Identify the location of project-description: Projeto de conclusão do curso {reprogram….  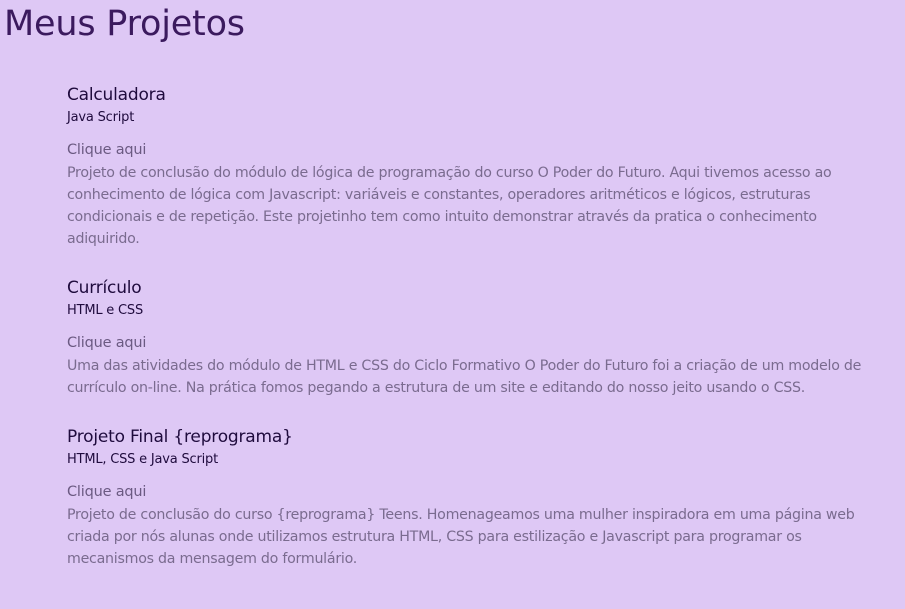
(461, 537).